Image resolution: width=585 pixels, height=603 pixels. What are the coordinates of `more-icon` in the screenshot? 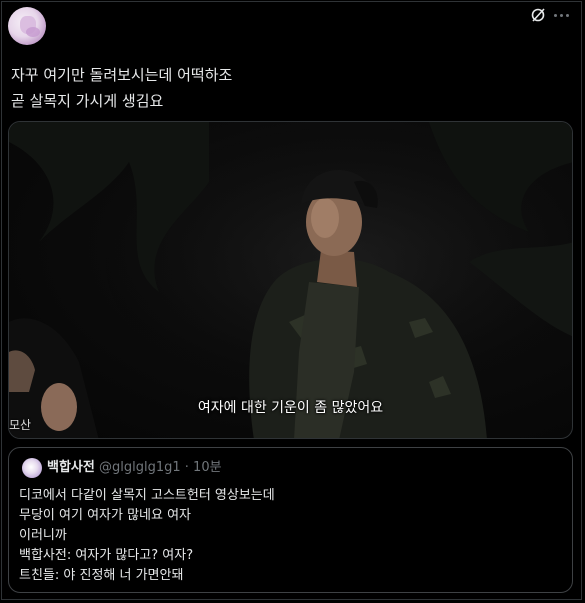 It's located at (564, 17).